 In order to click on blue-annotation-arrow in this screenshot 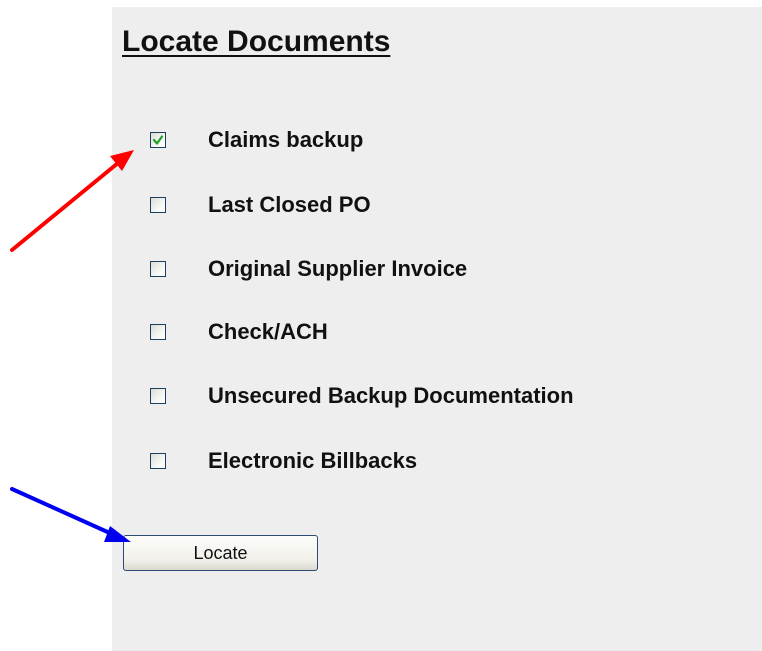, I will do `click(70, 514)`.